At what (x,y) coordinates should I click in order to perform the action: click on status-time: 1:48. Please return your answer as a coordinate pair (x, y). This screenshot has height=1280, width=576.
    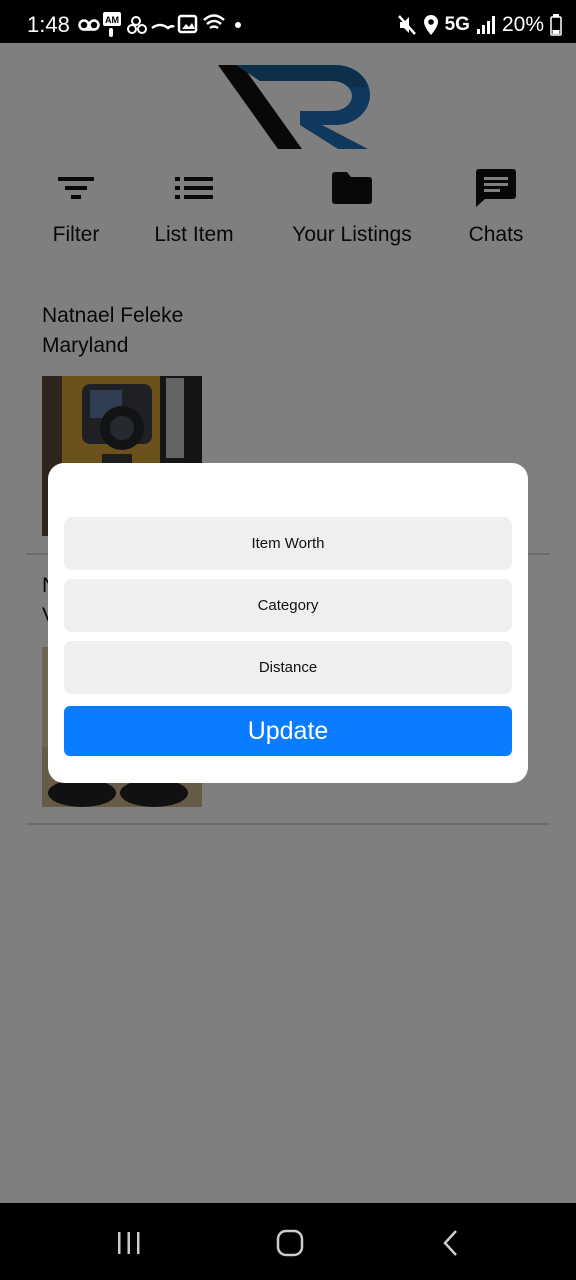
    Looking at the image, I should click on (48, 24).